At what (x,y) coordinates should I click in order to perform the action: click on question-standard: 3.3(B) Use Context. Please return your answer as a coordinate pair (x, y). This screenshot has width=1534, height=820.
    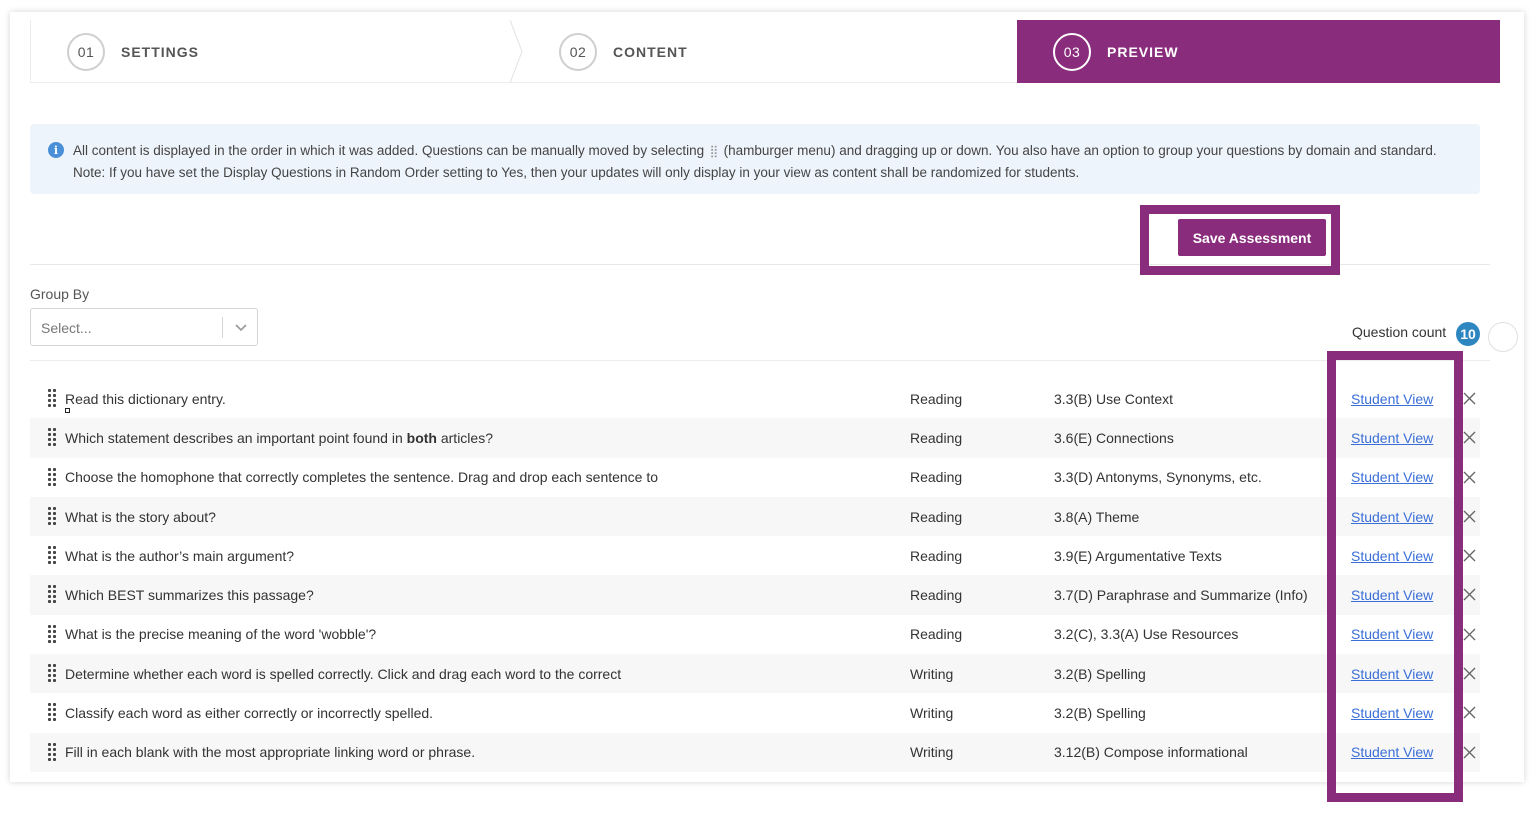
    Looking at the image, I should click on (1114, 398).